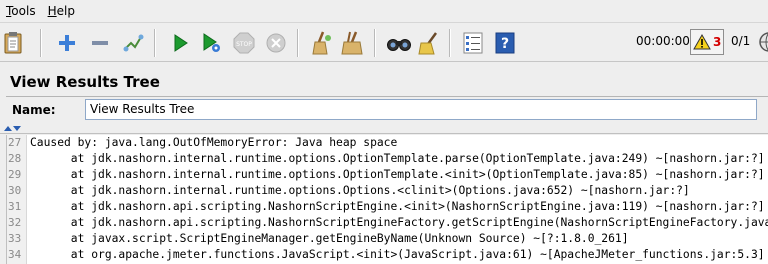 Image resolution: width=768 pixels, height=264 pixels. I want to click on warning-count: 3, so click(717, 42).